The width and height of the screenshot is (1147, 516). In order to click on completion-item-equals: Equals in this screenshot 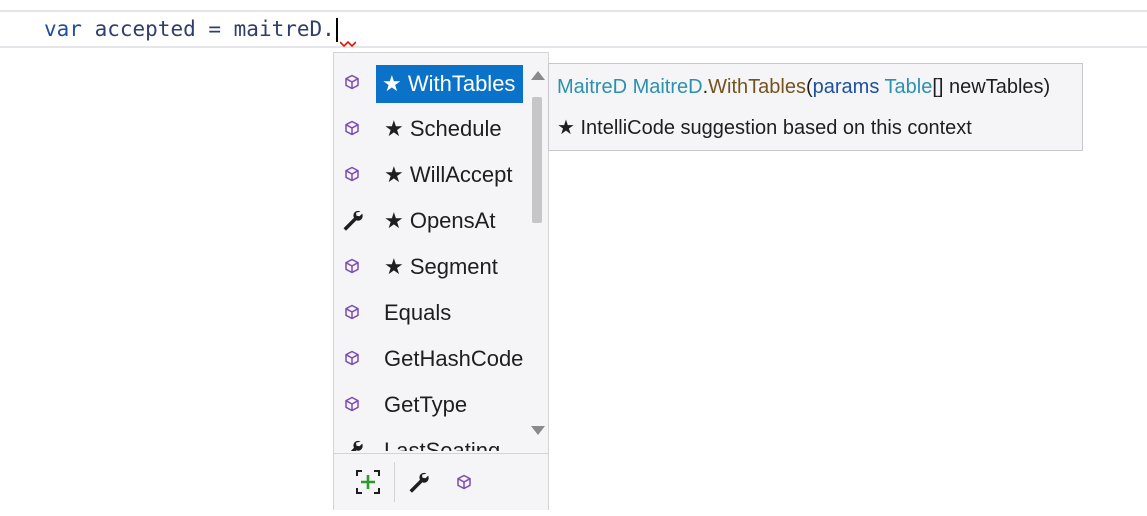, I will do `click(429, 313)`.